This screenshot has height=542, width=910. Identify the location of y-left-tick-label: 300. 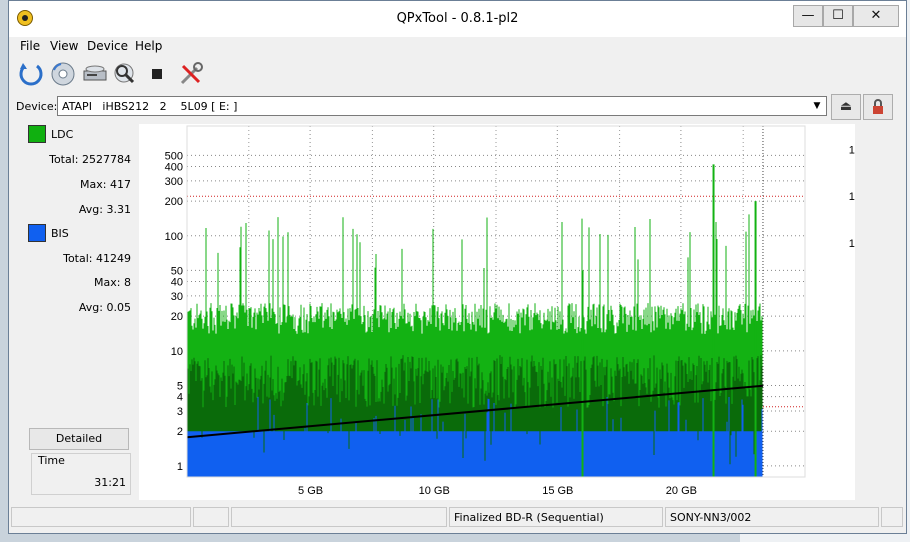
(174, 182).